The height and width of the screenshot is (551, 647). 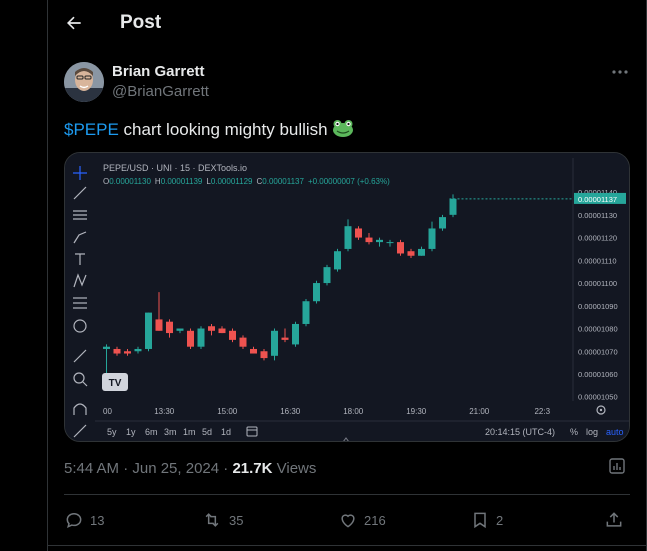 I want to click on x-tick-label: 16:30, so click(x=290, y=411).